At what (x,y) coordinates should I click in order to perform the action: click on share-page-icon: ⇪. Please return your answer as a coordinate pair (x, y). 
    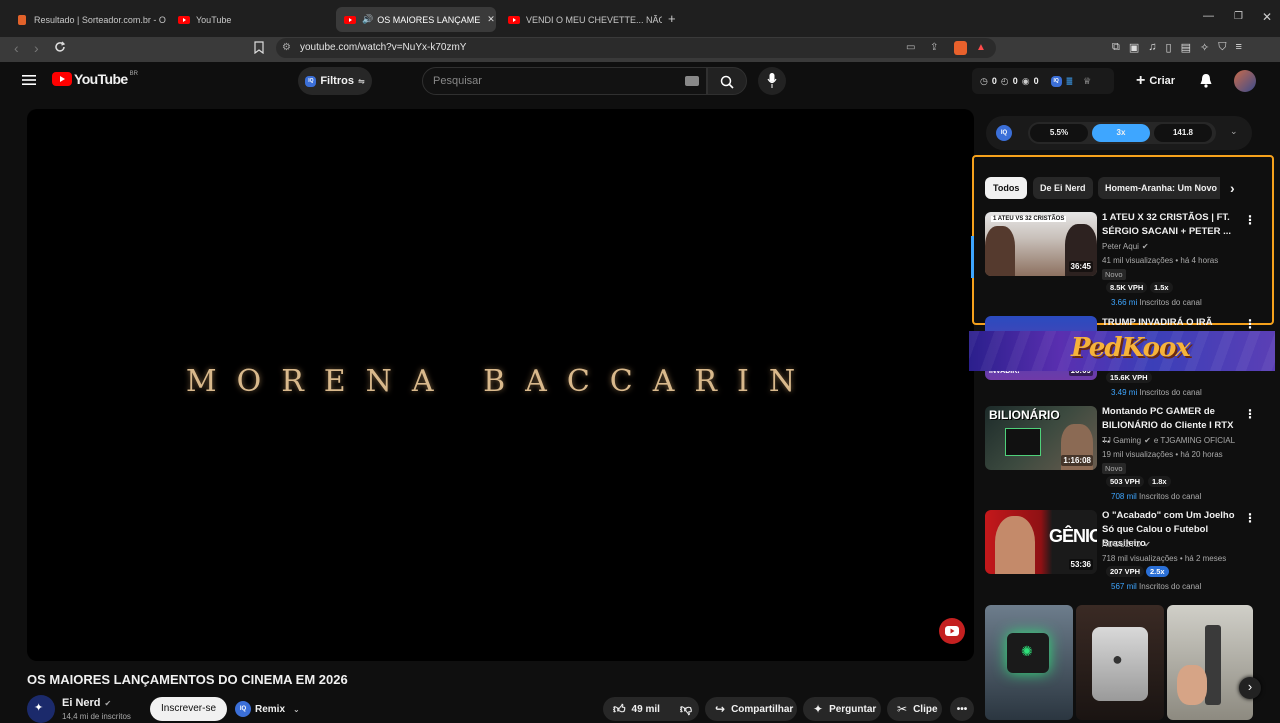
    Looking at the image, I should click on (934, 48).